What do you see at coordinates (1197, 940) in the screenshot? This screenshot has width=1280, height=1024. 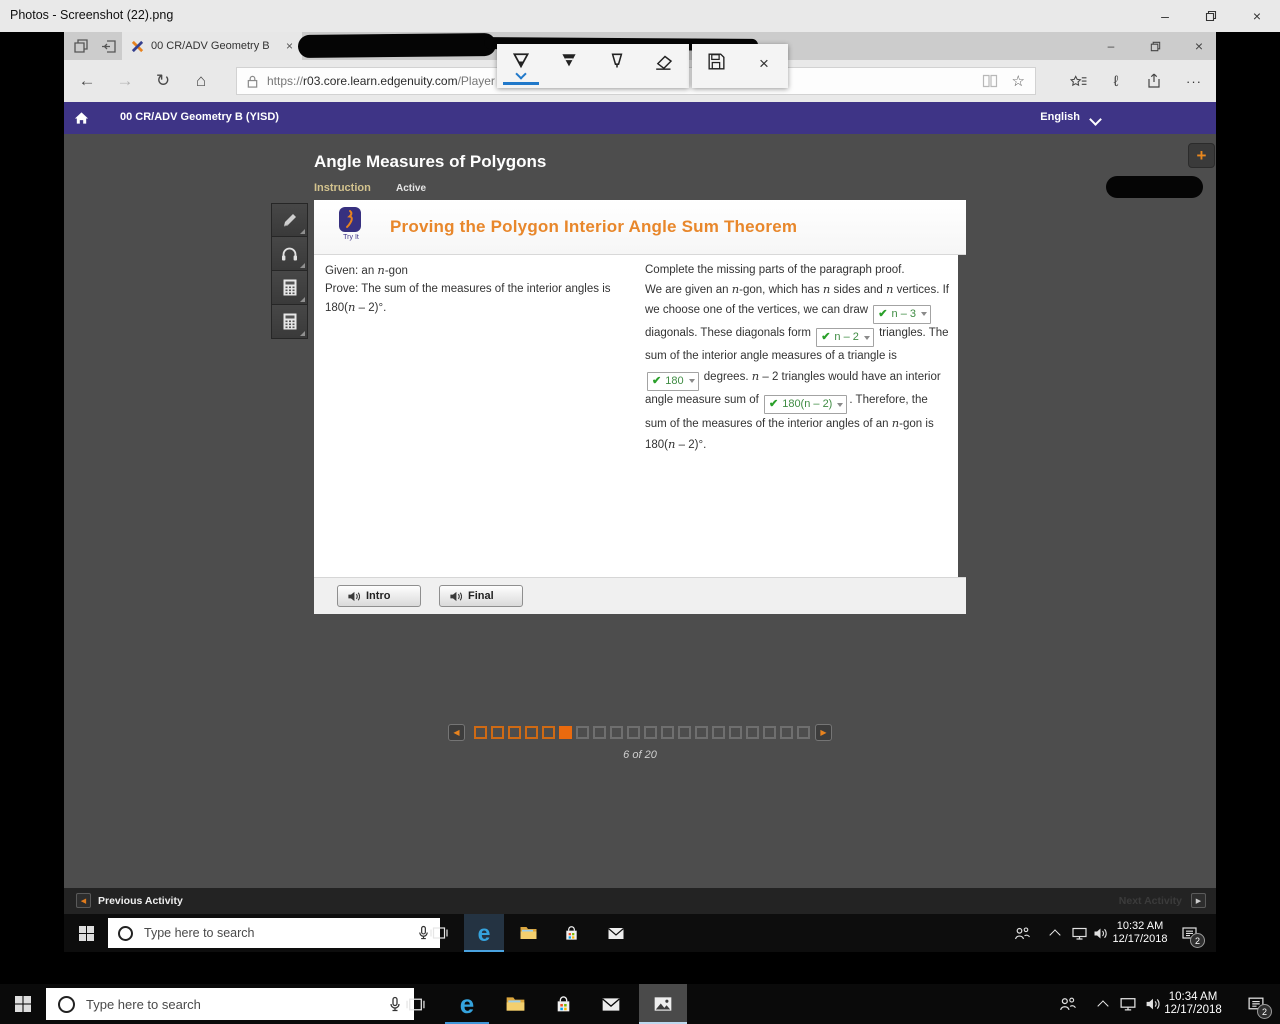 I see `notification-badge: 2` at bounding box center [1197, 940].